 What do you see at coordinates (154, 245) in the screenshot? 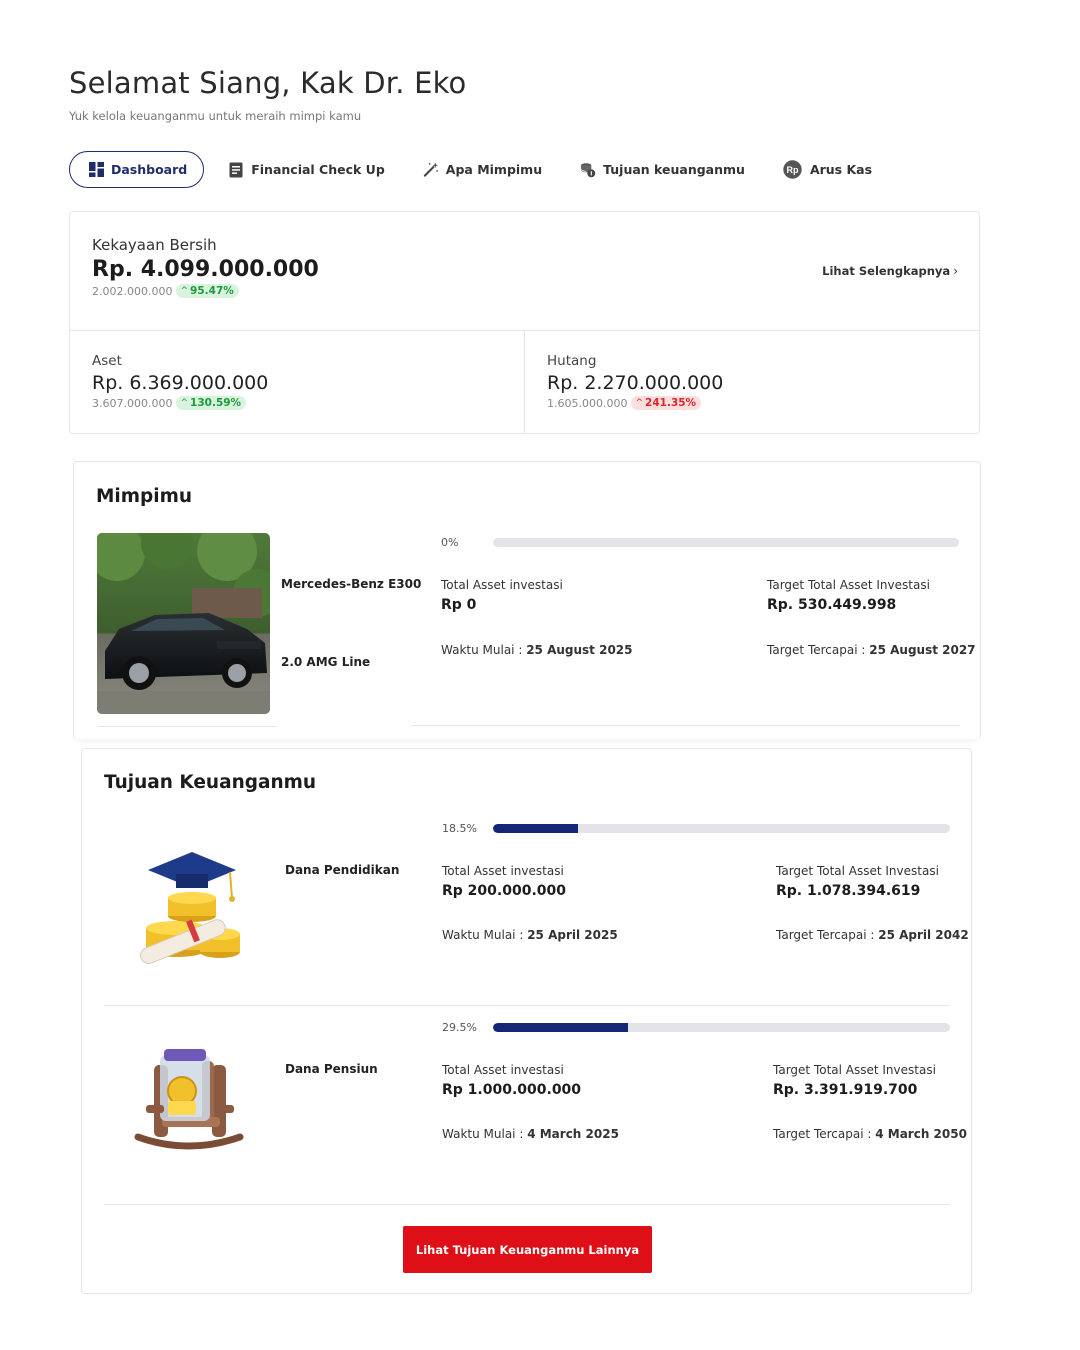
I see `net-worth-label: Kekayaan Bersih` at bounding box center [154, 245].